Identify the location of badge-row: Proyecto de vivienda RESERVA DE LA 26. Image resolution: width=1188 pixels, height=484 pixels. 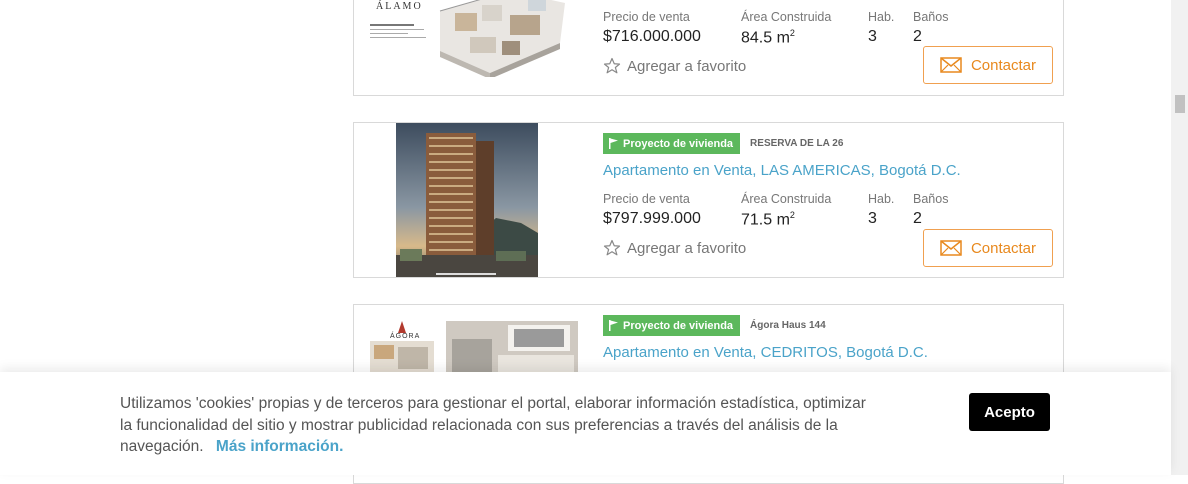
(723, 143).